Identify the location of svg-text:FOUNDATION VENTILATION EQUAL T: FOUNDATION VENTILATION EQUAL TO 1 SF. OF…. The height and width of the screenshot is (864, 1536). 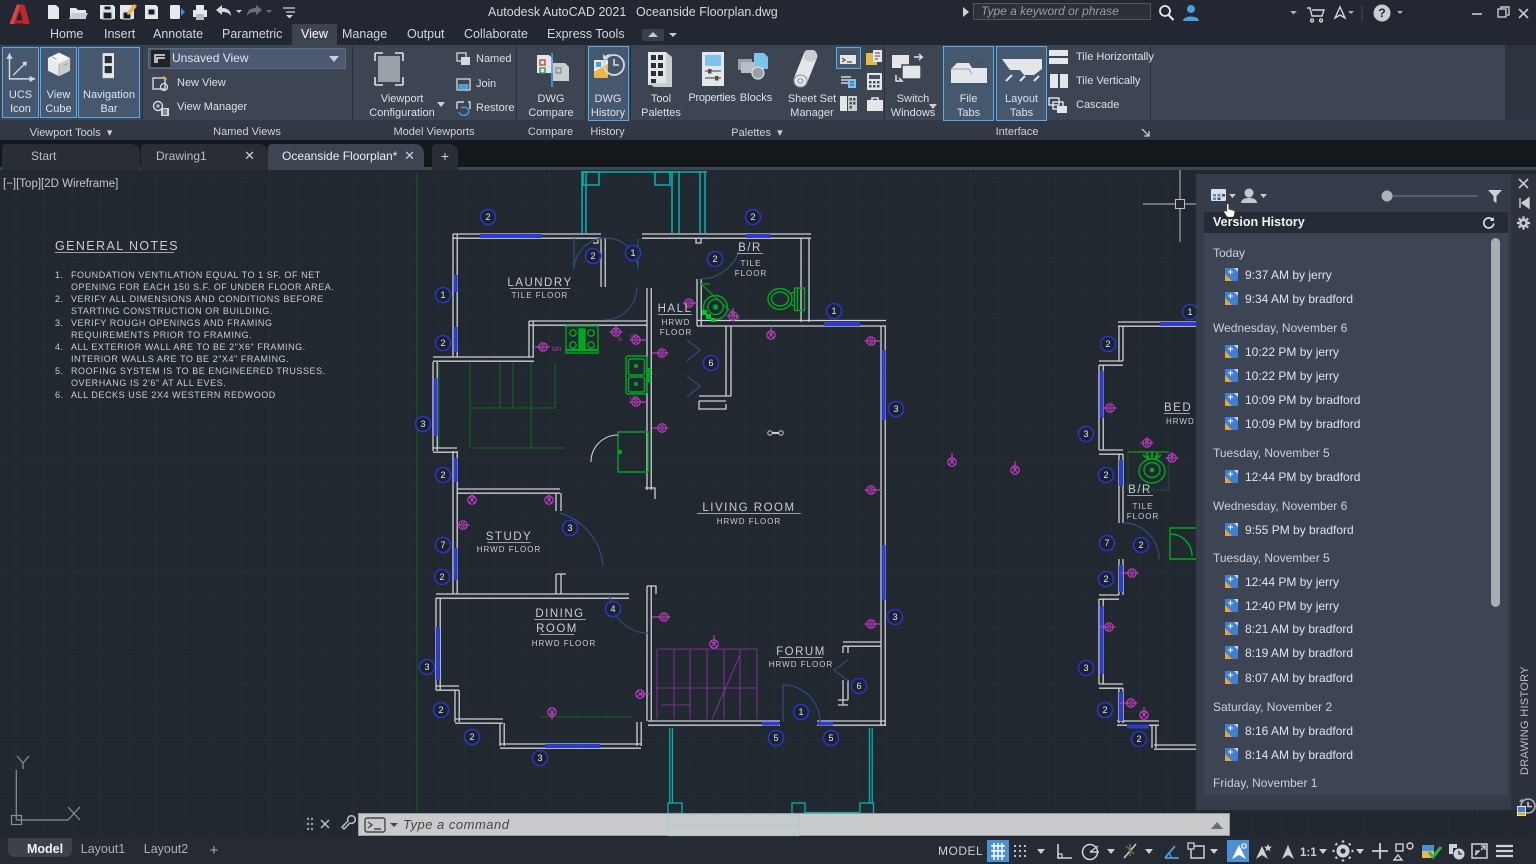
(196, 275).